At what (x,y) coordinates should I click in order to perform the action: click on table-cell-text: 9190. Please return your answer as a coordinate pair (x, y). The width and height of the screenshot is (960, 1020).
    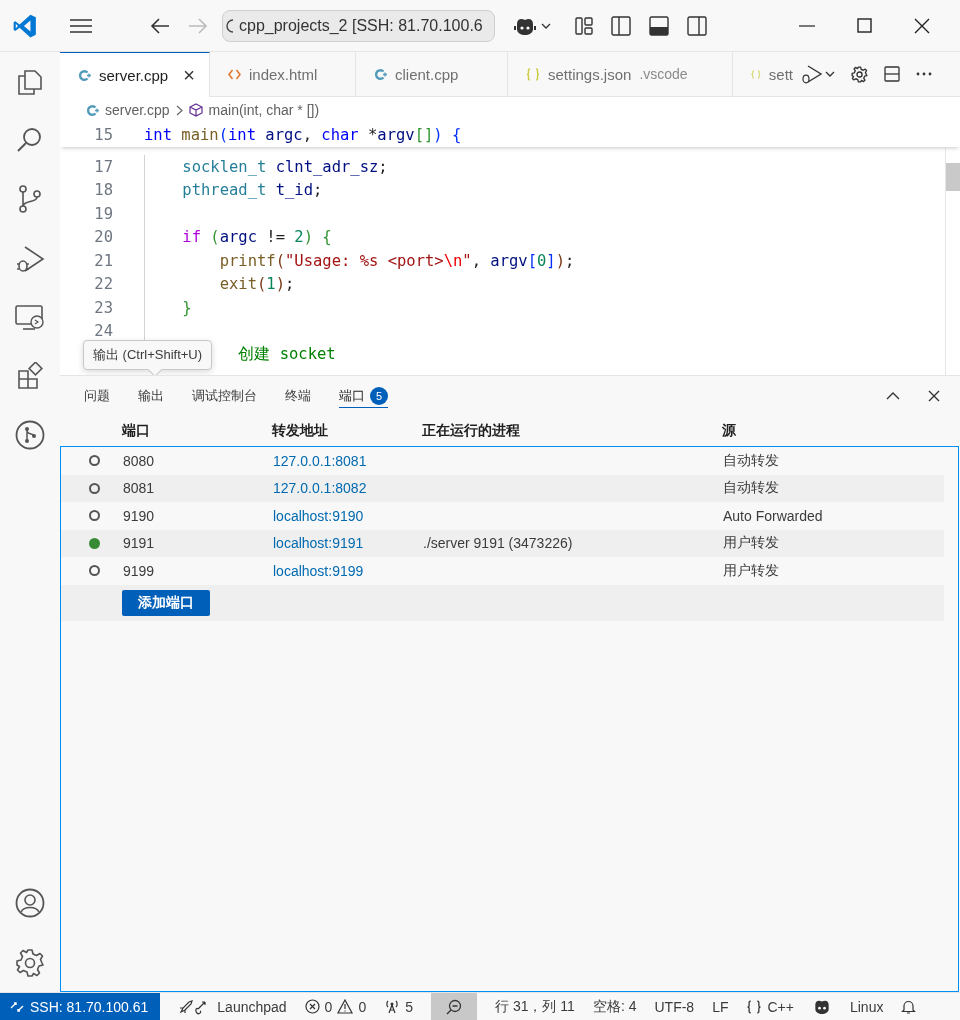
    Looking at the image, I should click on (139, 515).